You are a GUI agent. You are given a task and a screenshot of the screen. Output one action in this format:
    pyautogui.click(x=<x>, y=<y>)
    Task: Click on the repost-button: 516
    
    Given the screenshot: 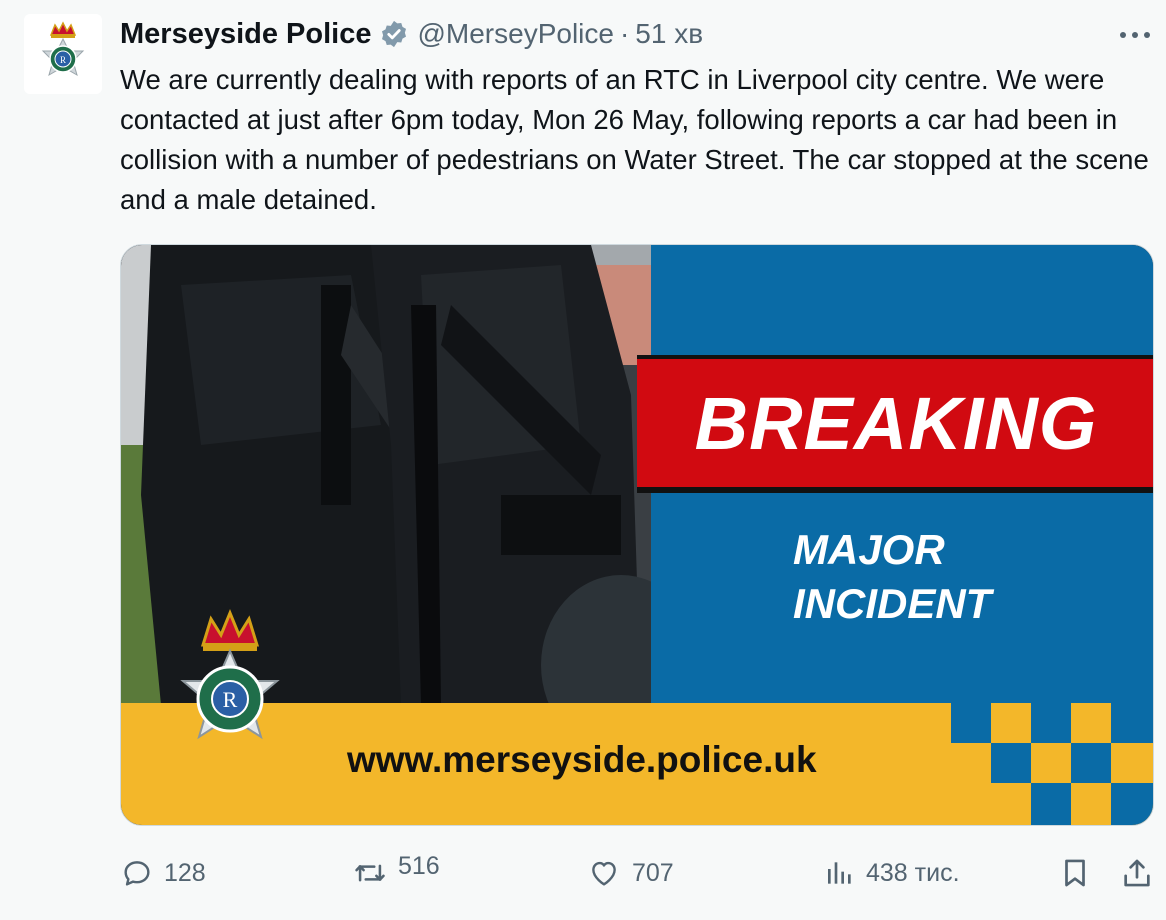 What is the action you would take?
    pyautogui.click(x=396, y=873)
    